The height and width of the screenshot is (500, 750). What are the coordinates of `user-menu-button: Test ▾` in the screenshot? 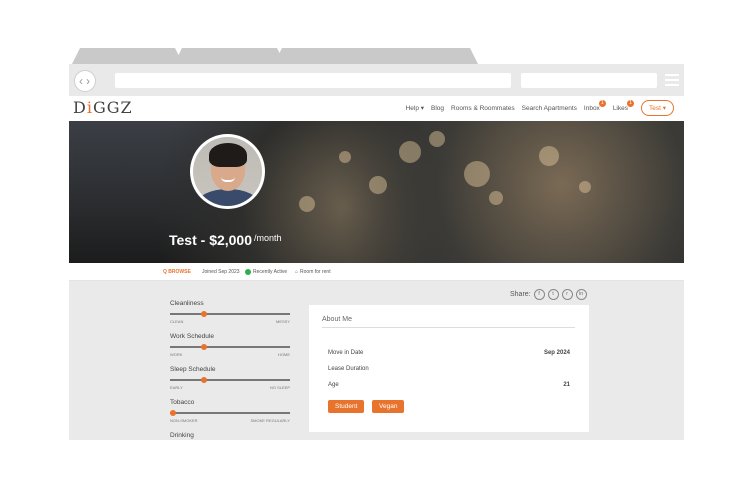 It's located at (657, 108).